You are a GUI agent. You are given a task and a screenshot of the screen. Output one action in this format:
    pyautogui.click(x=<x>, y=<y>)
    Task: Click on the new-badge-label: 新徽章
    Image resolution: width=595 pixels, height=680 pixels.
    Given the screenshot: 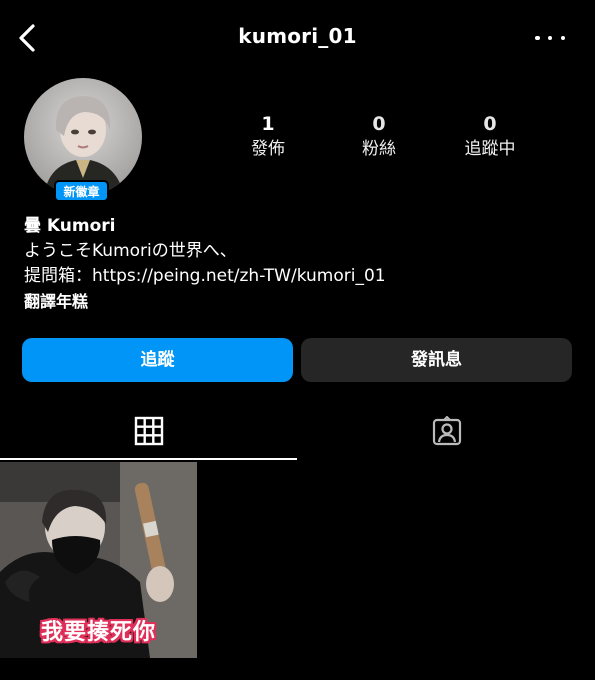 What is the action you would take?
    pyautogui.click(x=81, y=191)
    